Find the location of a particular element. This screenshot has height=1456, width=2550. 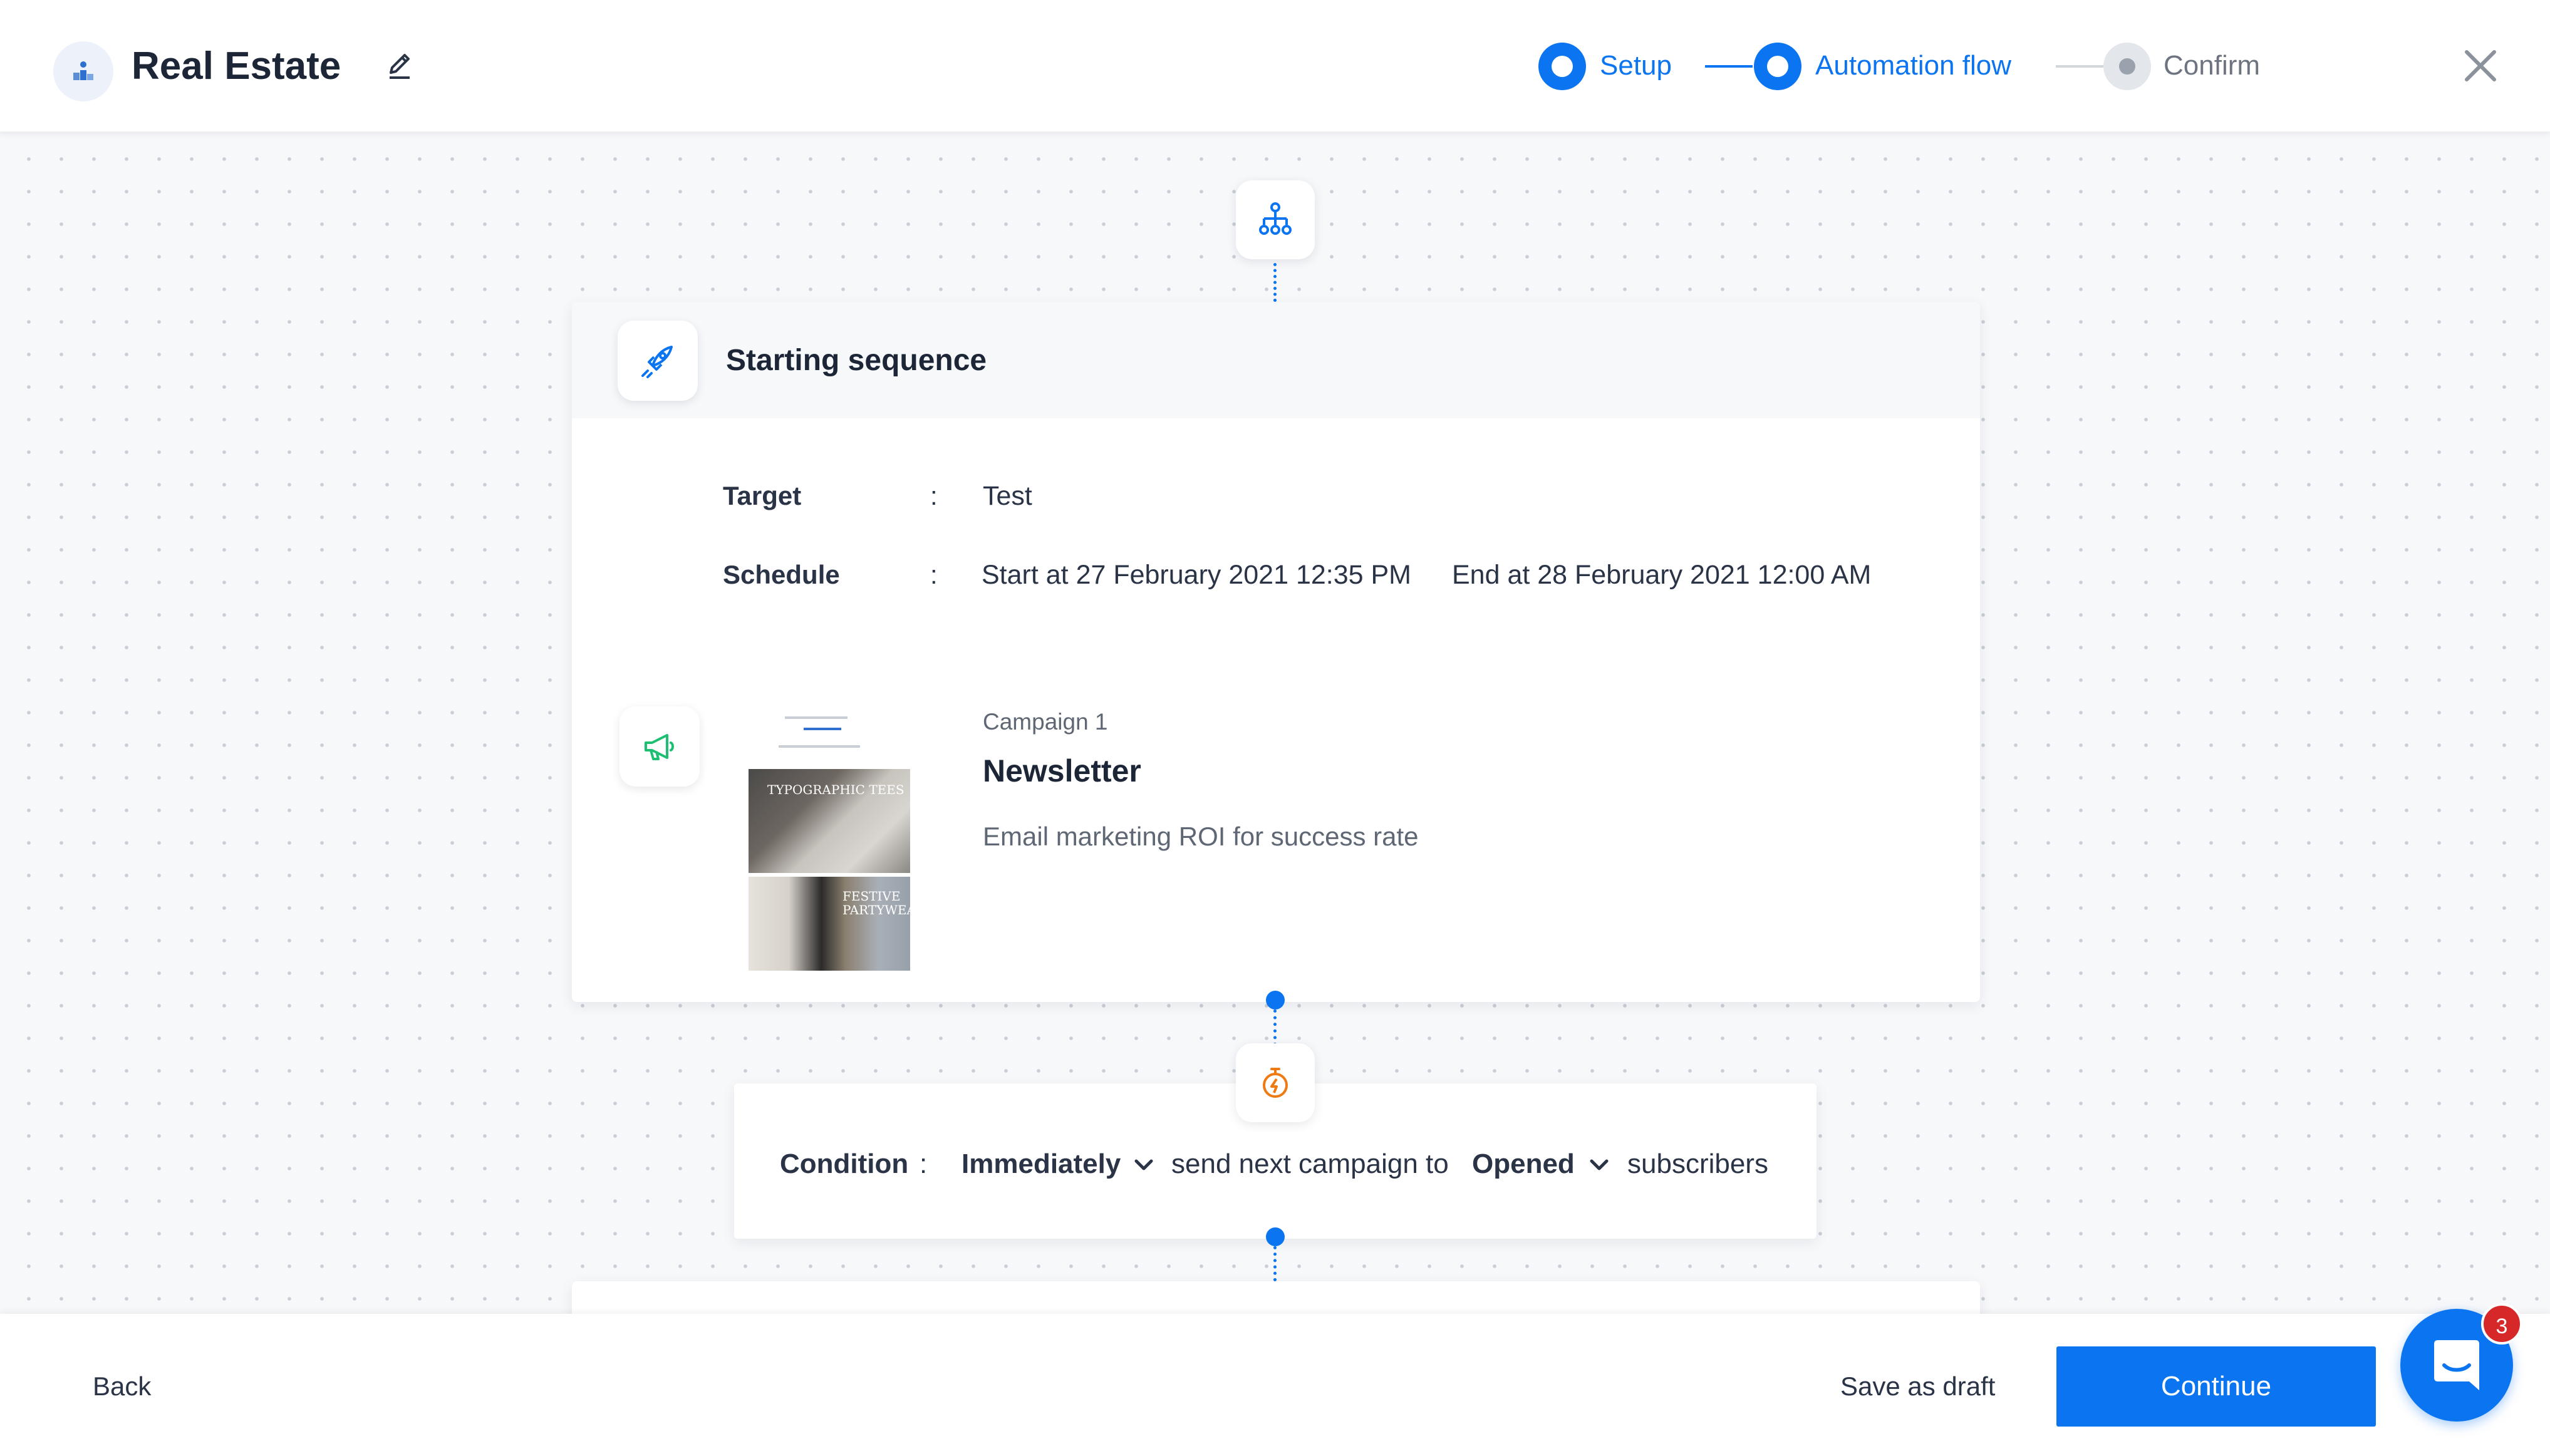

rocket-badge is located at coordinates (658, 361).